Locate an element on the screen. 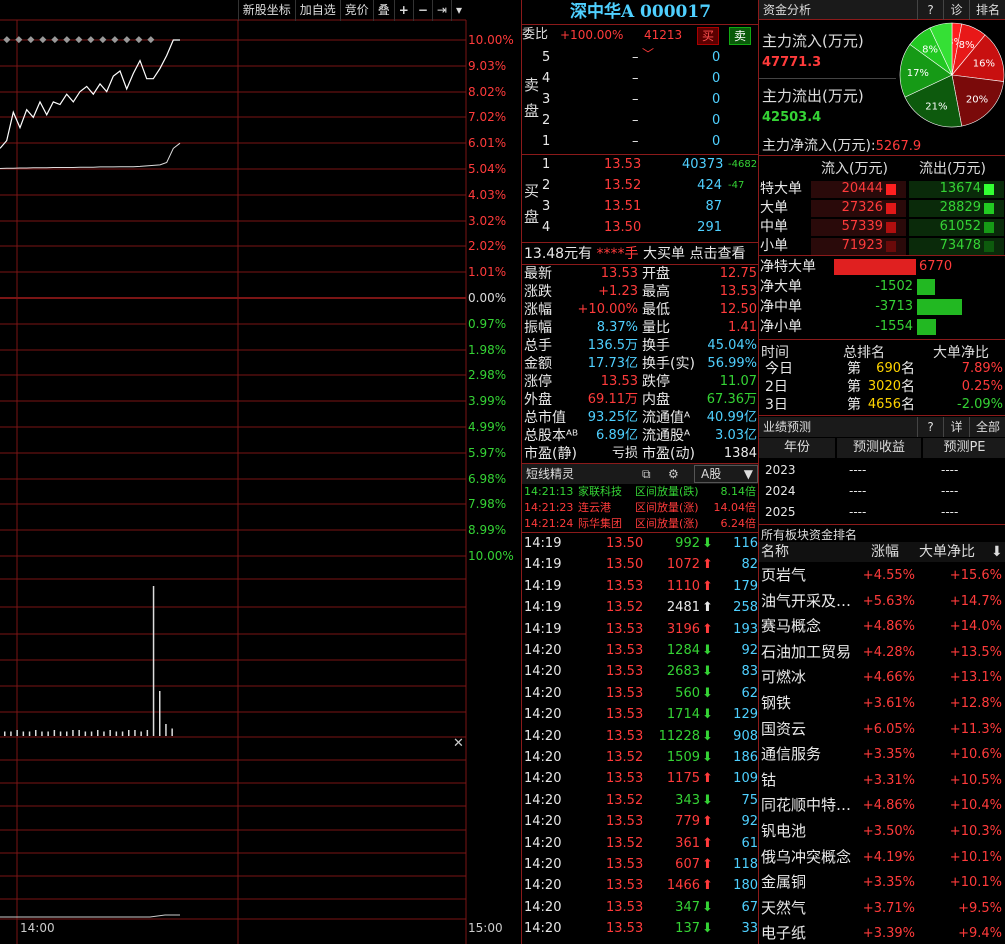 Image resolution: width=1005 pixels, height=944 pixels. forecast-help-button: ? is located at coordinates (930, 427).